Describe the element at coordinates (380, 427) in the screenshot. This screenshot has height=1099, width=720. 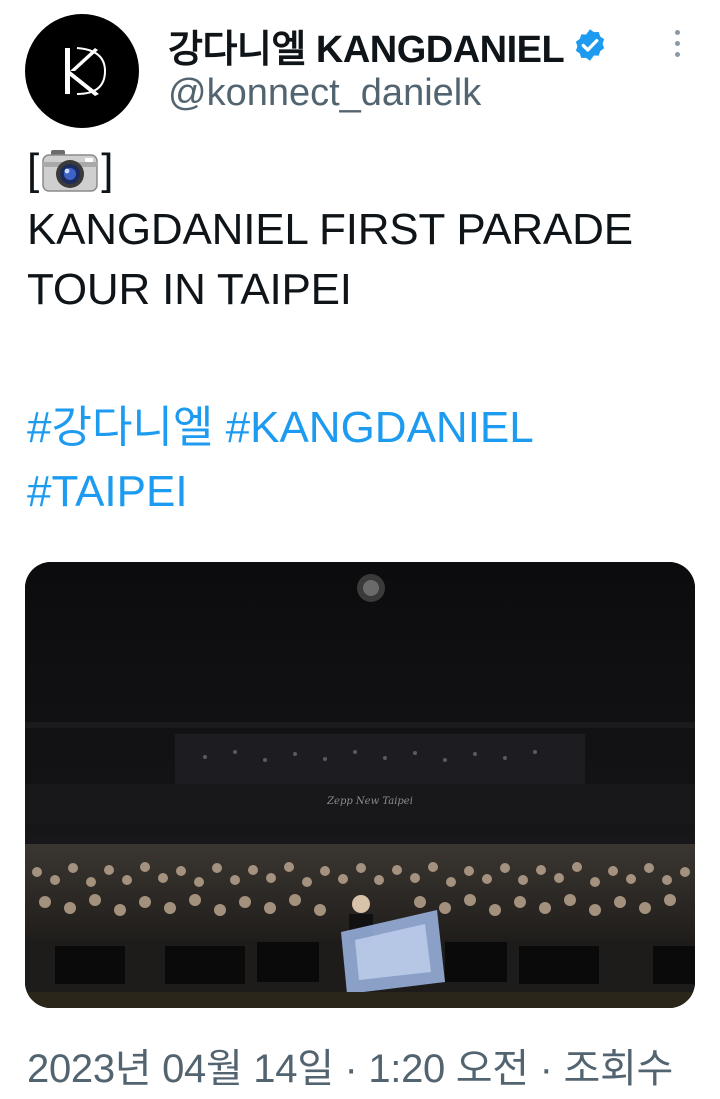
I see `hashtag-kangdaniel: #KANGDANIEL` at that location.